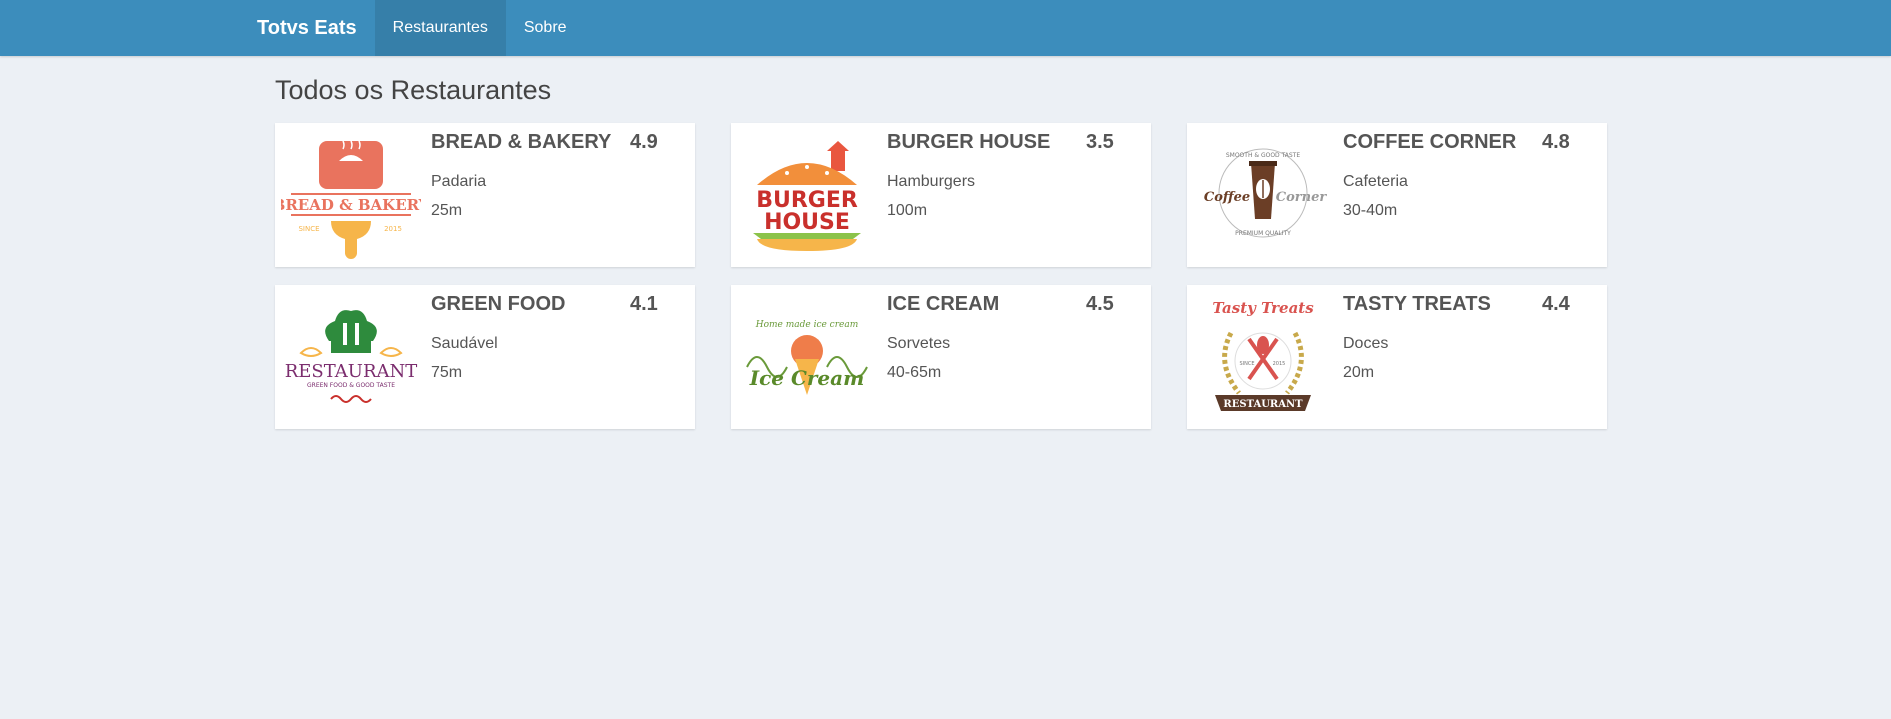 The height and width of the screenshot is (719, 1891). Describe the element at coordinates (1263, 233) in the screenshot. I see `svg-text: PREMIUM QUALITY` at that location.